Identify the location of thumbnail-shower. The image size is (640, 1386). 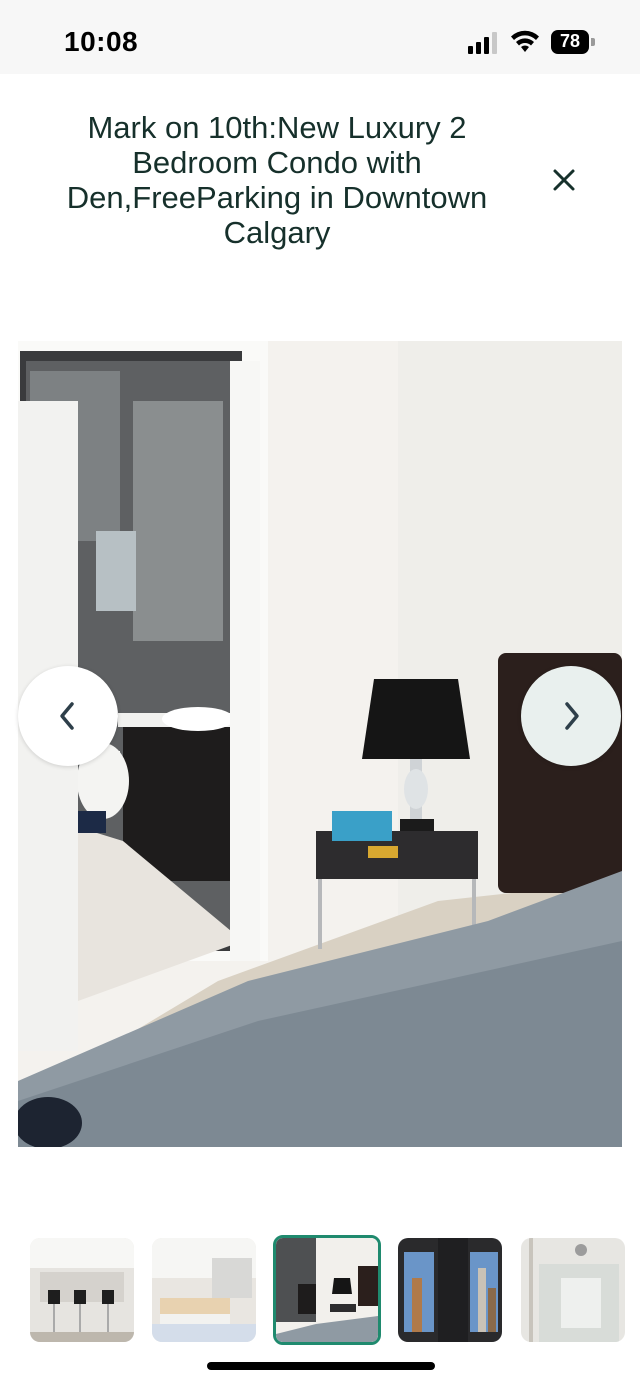
(573, 1290).